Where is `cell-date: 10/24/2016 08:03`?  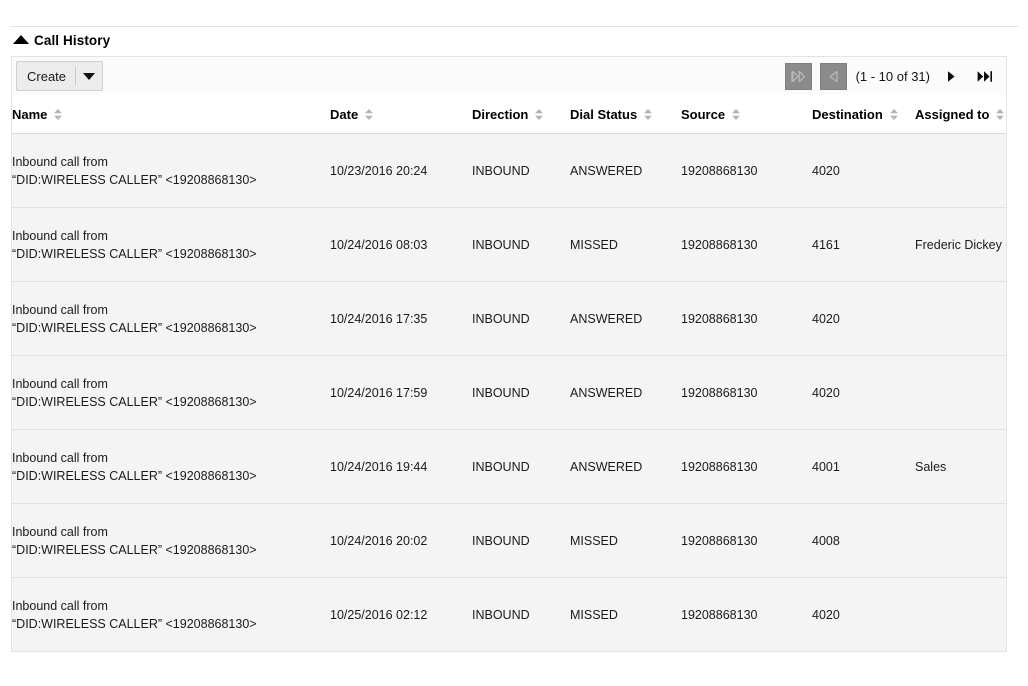 cell-date: 10/24/2016 08:03 is located at coordinates (401, 244).